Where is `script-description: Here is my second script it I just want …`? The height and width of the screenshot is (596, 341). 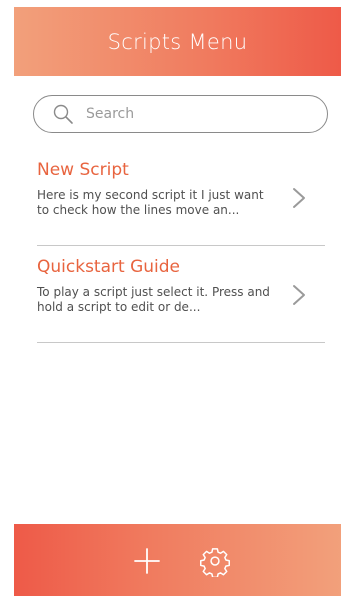
script-description: Here is my second script it I just want … is located at coordinates (150, 202).